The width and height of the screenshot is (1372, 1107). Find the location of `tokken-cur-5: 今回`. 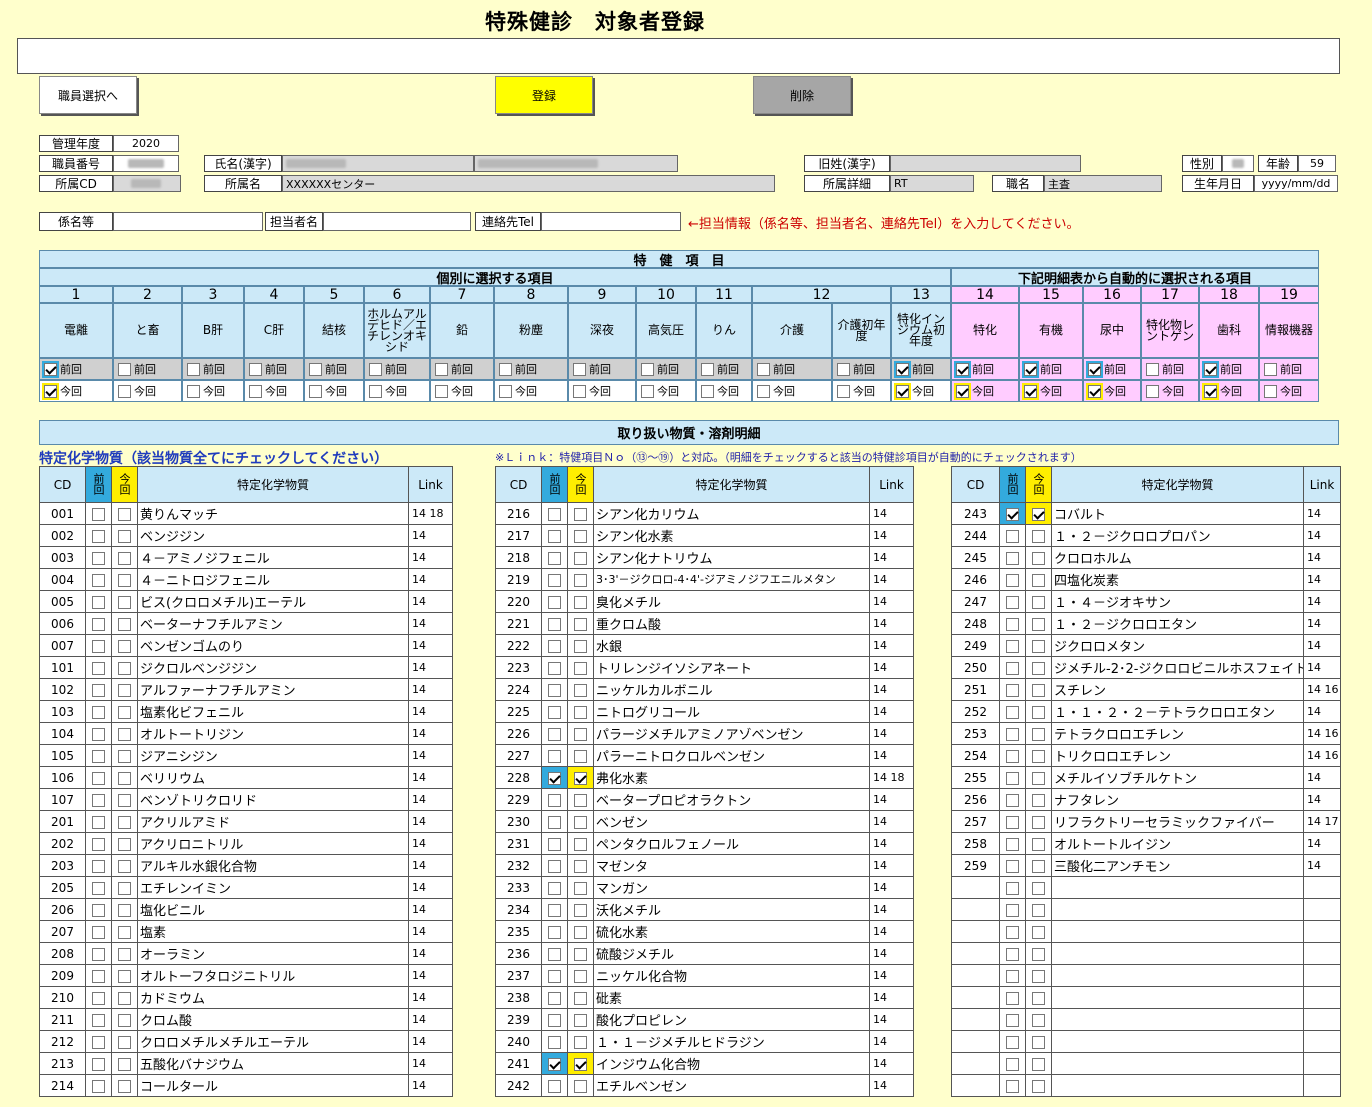

tokken-cur-5: 今回 is located at coordinates (334, 391).